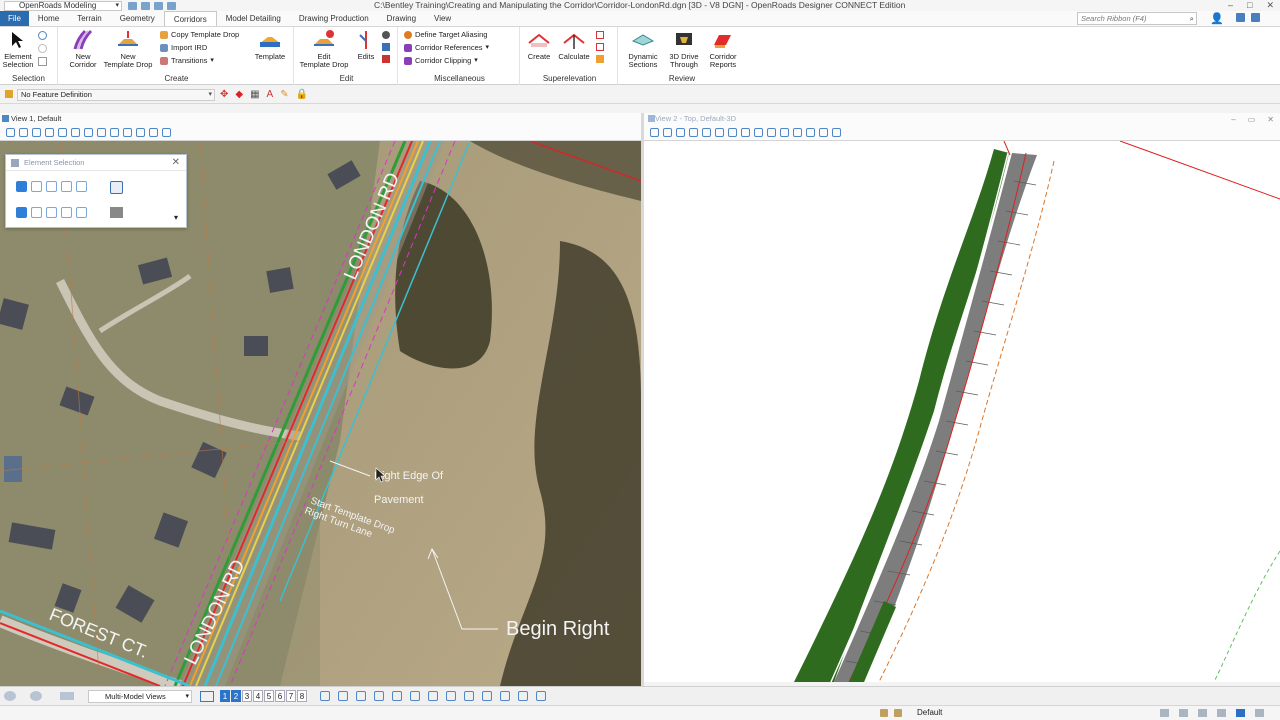 The image size is (1280, 720). What do you see at coordinates (386, 47) in the screenshot?
I see `edit-tool-2-icon` at bounding box center [386, 47].